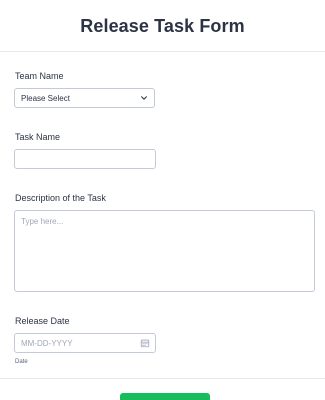 This screenshot has height=400, width=325. Describe the element at coordinates (85, 343) in the screenshot. I see `release-date-input: MM-DD-YYYY` at that location.